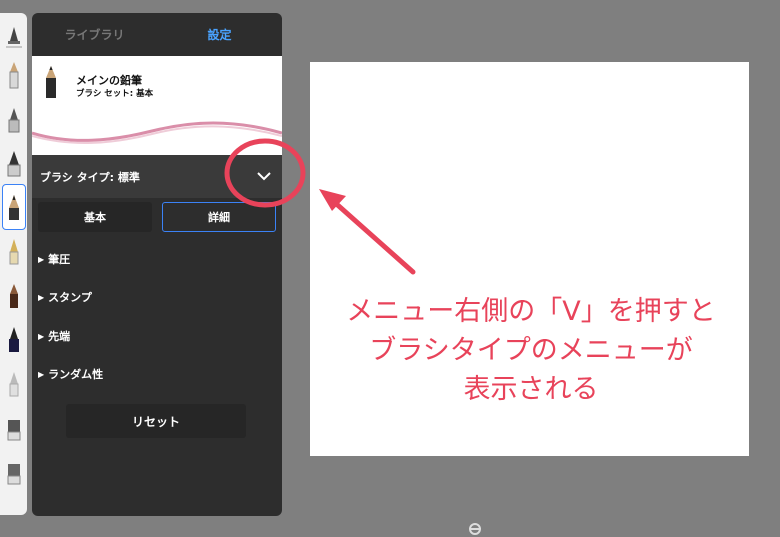  Describe the element at coordinates (157, 217) in the screenshot. I see `mode-toggle: 基本 詳細` at that location.